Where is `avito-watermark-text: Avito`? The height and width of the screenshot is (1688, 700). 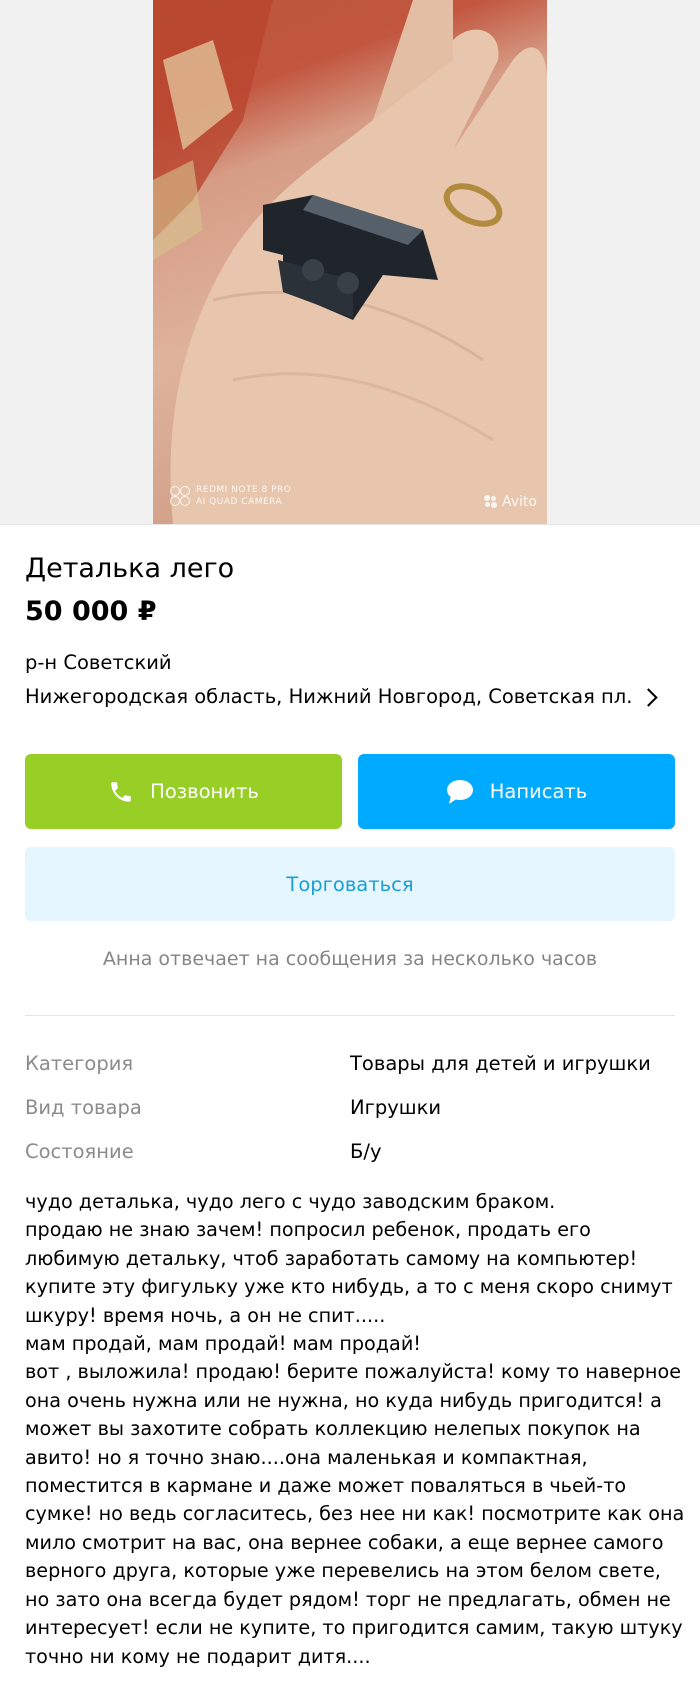
avito-watermark-text: Avito is located at coordinates (519, 502).